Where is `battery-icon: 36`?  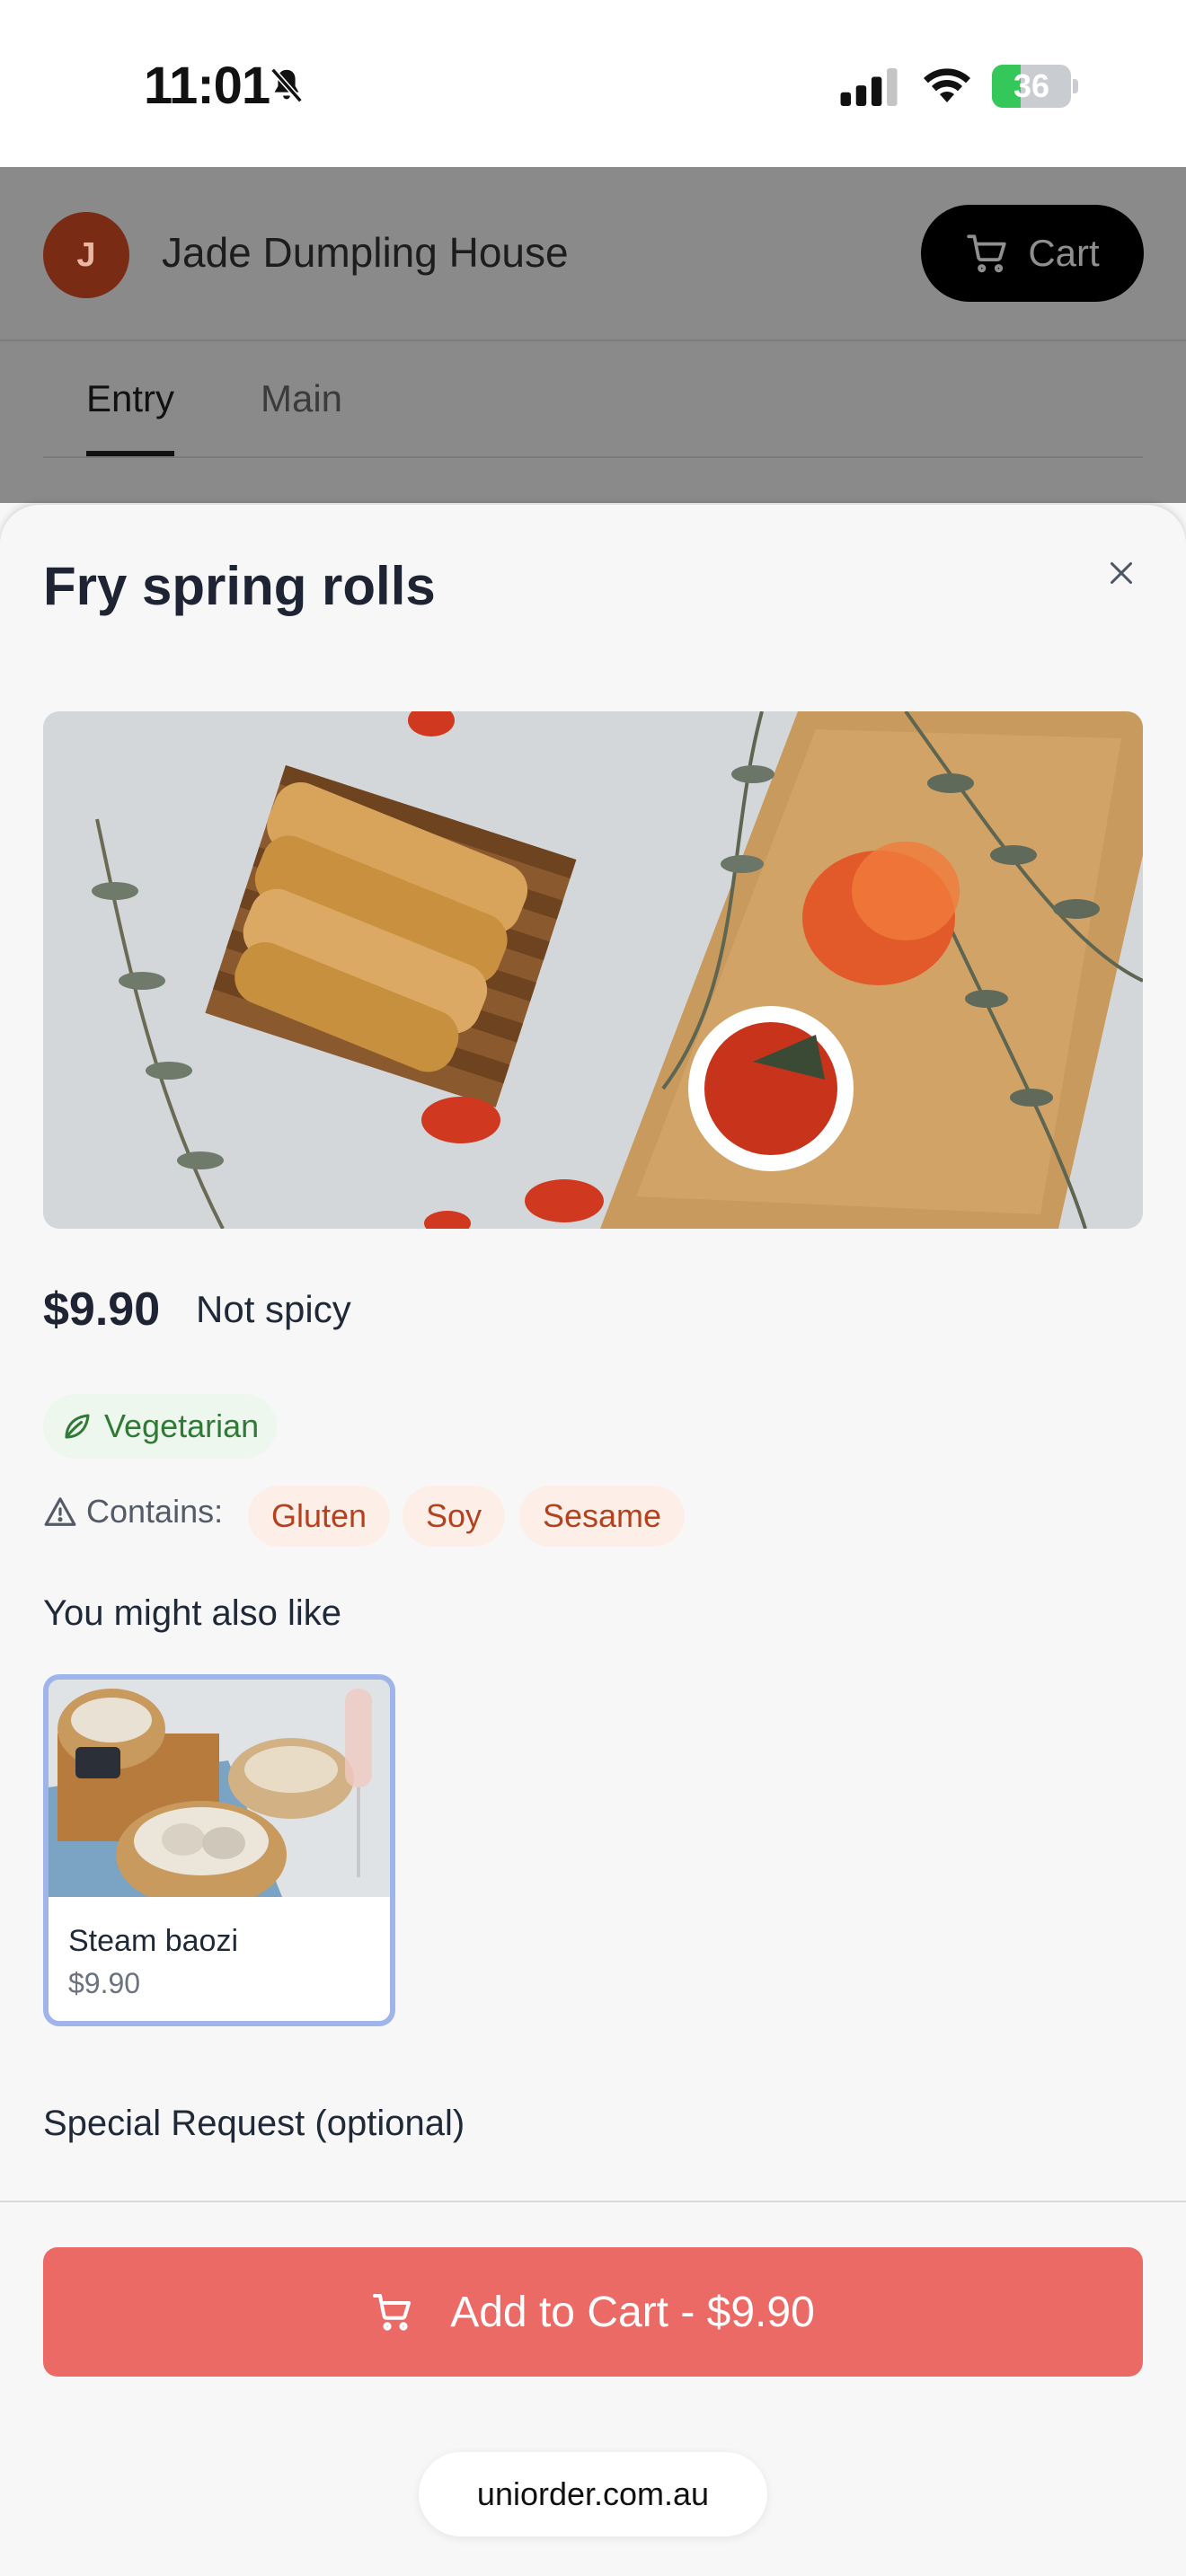 battery-icon: 36 is located at coordinates (1035, 86).